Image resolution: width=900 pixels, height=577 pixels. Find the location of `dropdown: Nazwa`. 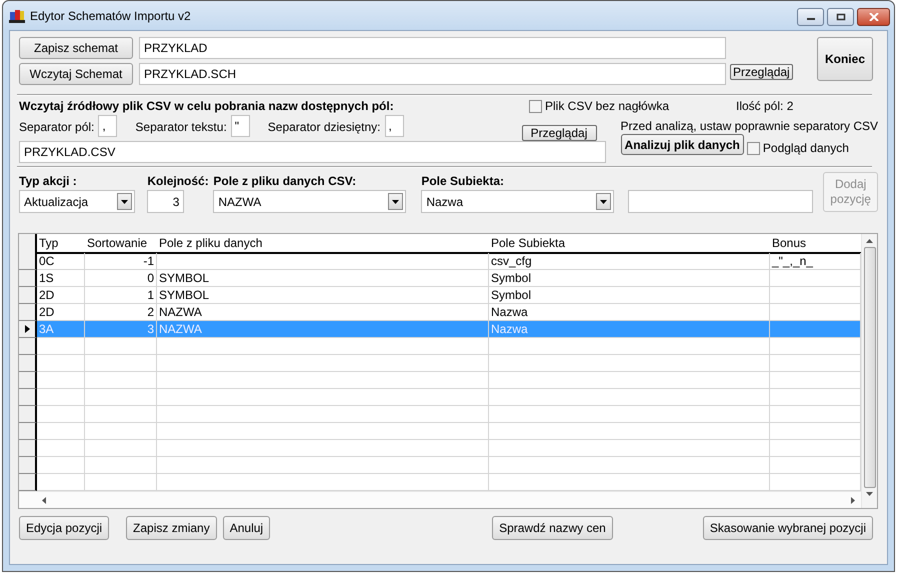

dropdown: Nazwa is located at coordinates (517, 201).